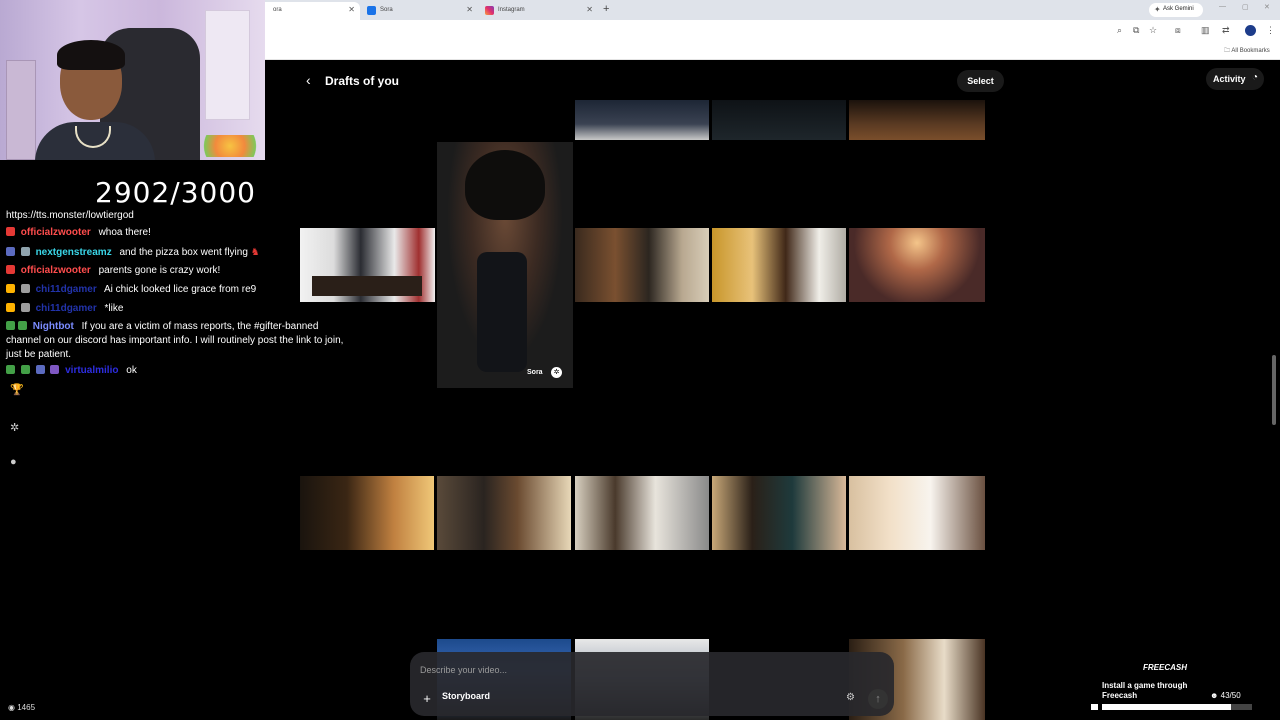  I want to click on webcam-overlay, so click(132, 80).